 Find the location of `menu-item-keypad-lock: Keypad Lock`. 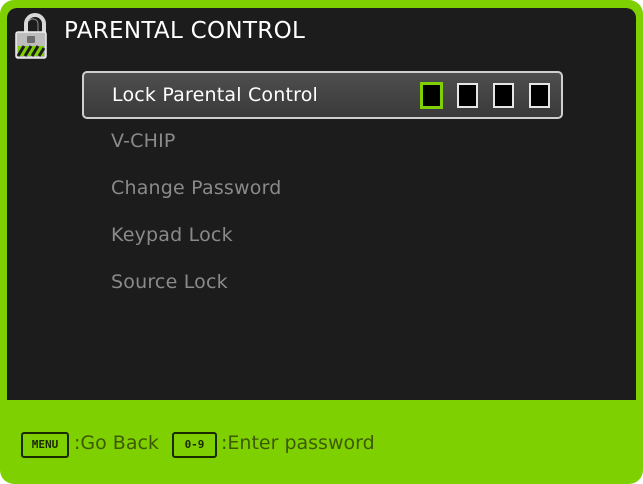

menu-item-keypad-lock: Keypad Lock is located at coordinates (172, 235).